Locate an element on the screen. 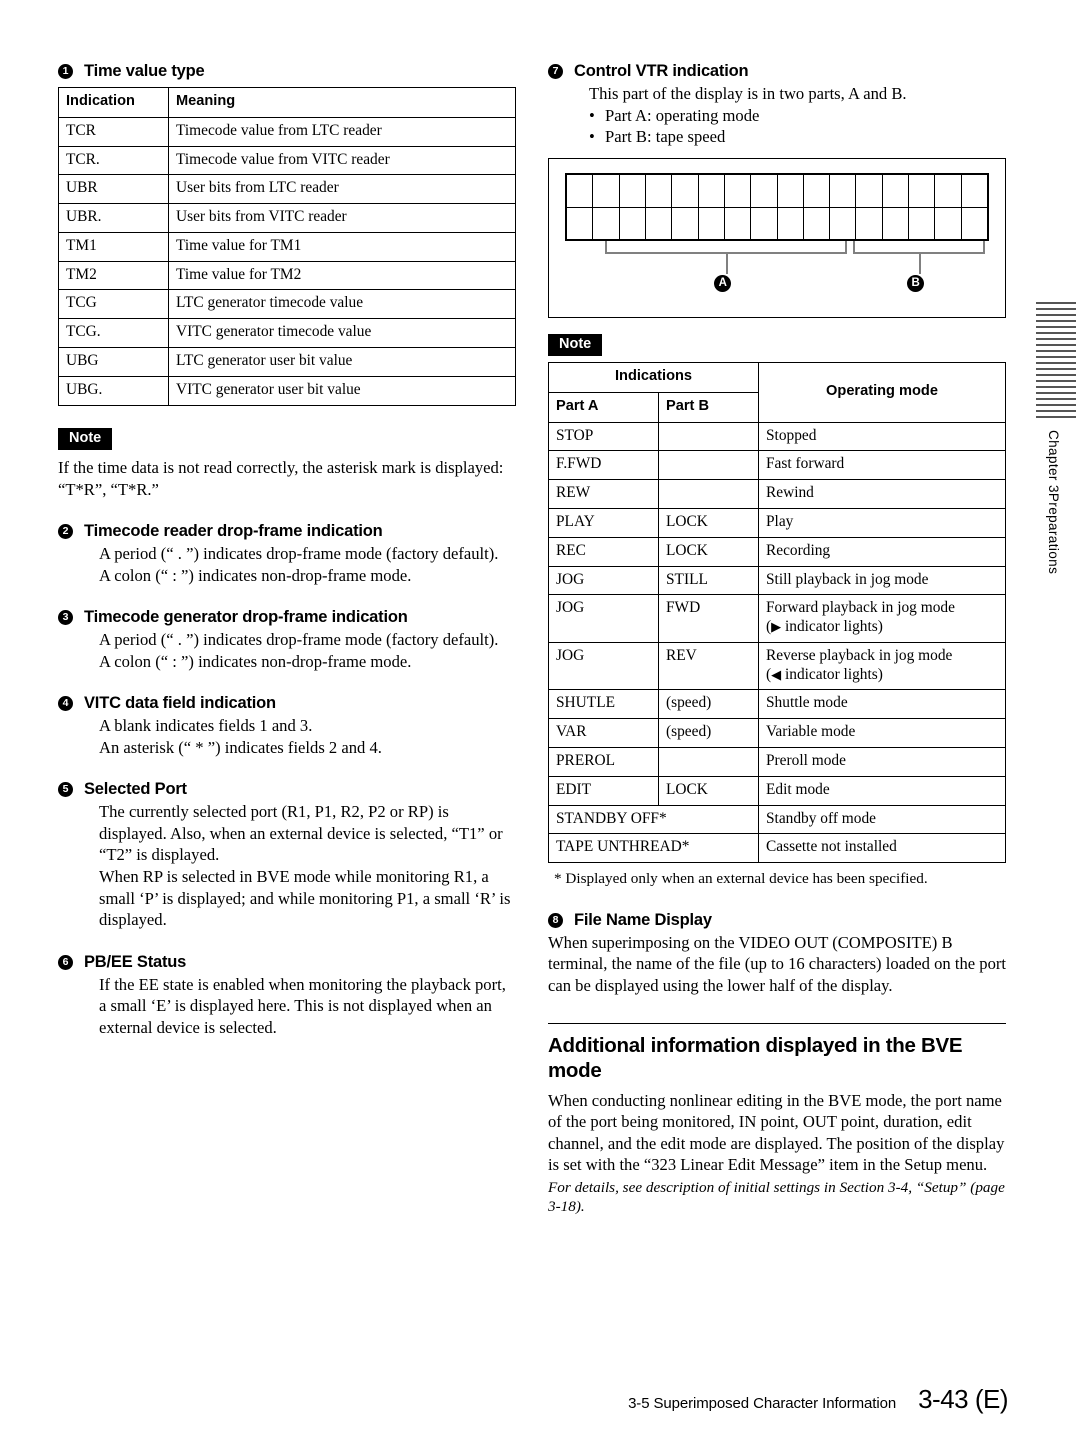  table-row: TM1 Time value for TM1 is located at coordinates (287, 246).